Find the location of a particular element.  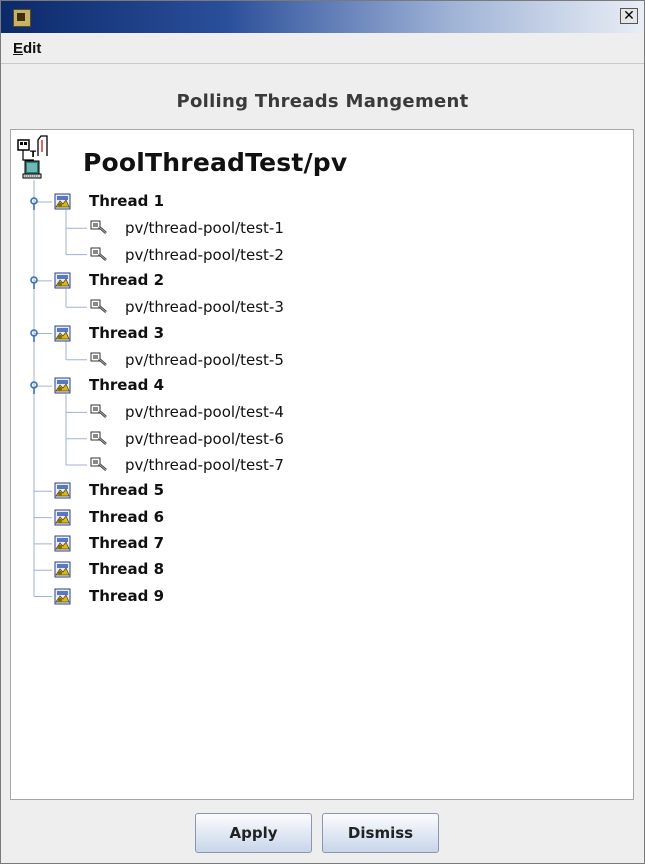

device-node-label: pv/thread-pool/test-1 is located at coordinates (204, 228).